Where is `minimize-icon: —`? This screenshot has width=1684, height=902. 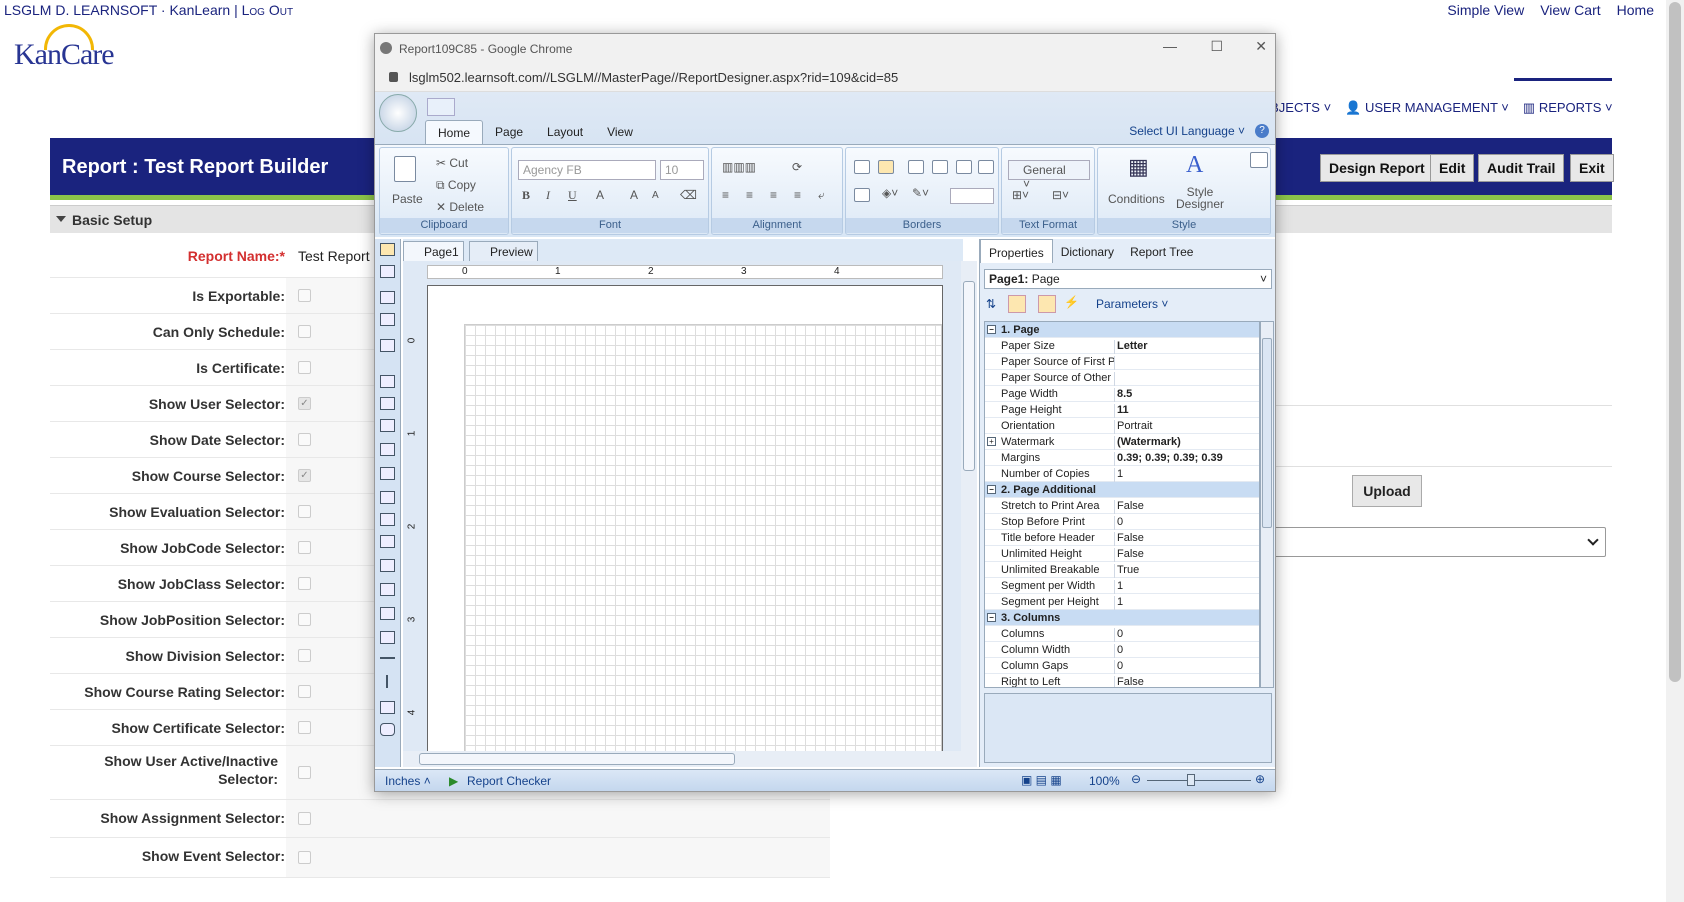
minimize-icon: — is located at coordinates (1170, 46).